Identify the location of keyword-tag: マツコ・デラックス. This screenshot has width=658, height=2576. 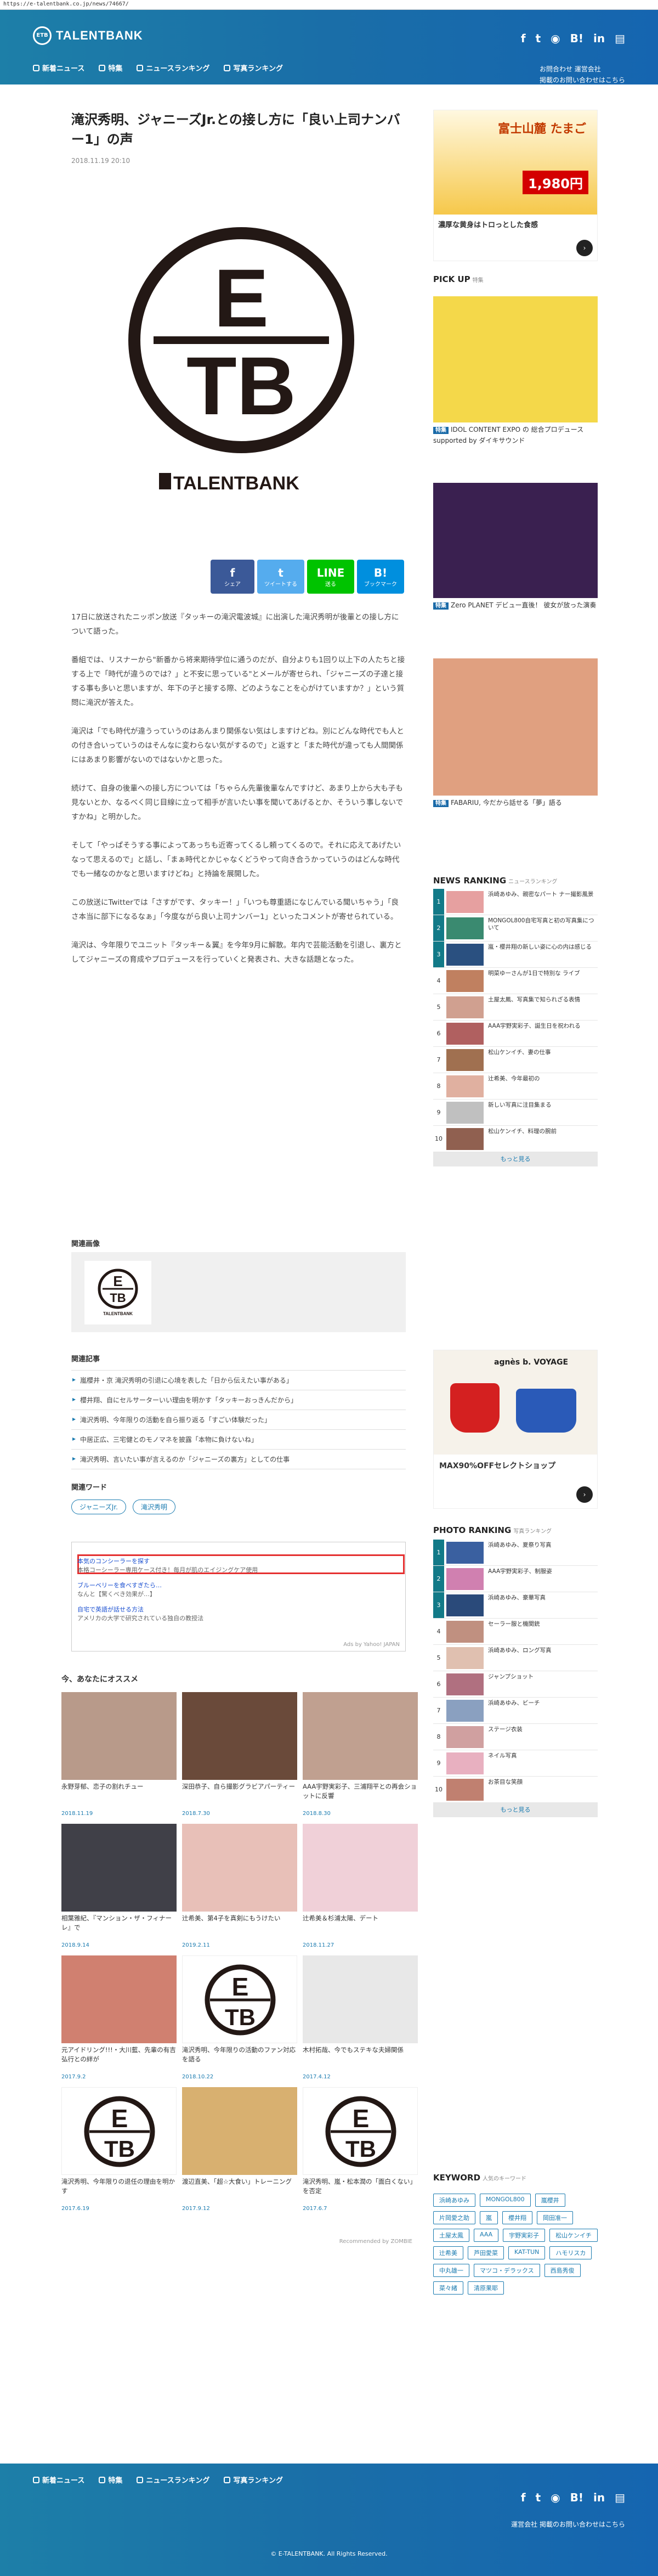
(507, 2270).